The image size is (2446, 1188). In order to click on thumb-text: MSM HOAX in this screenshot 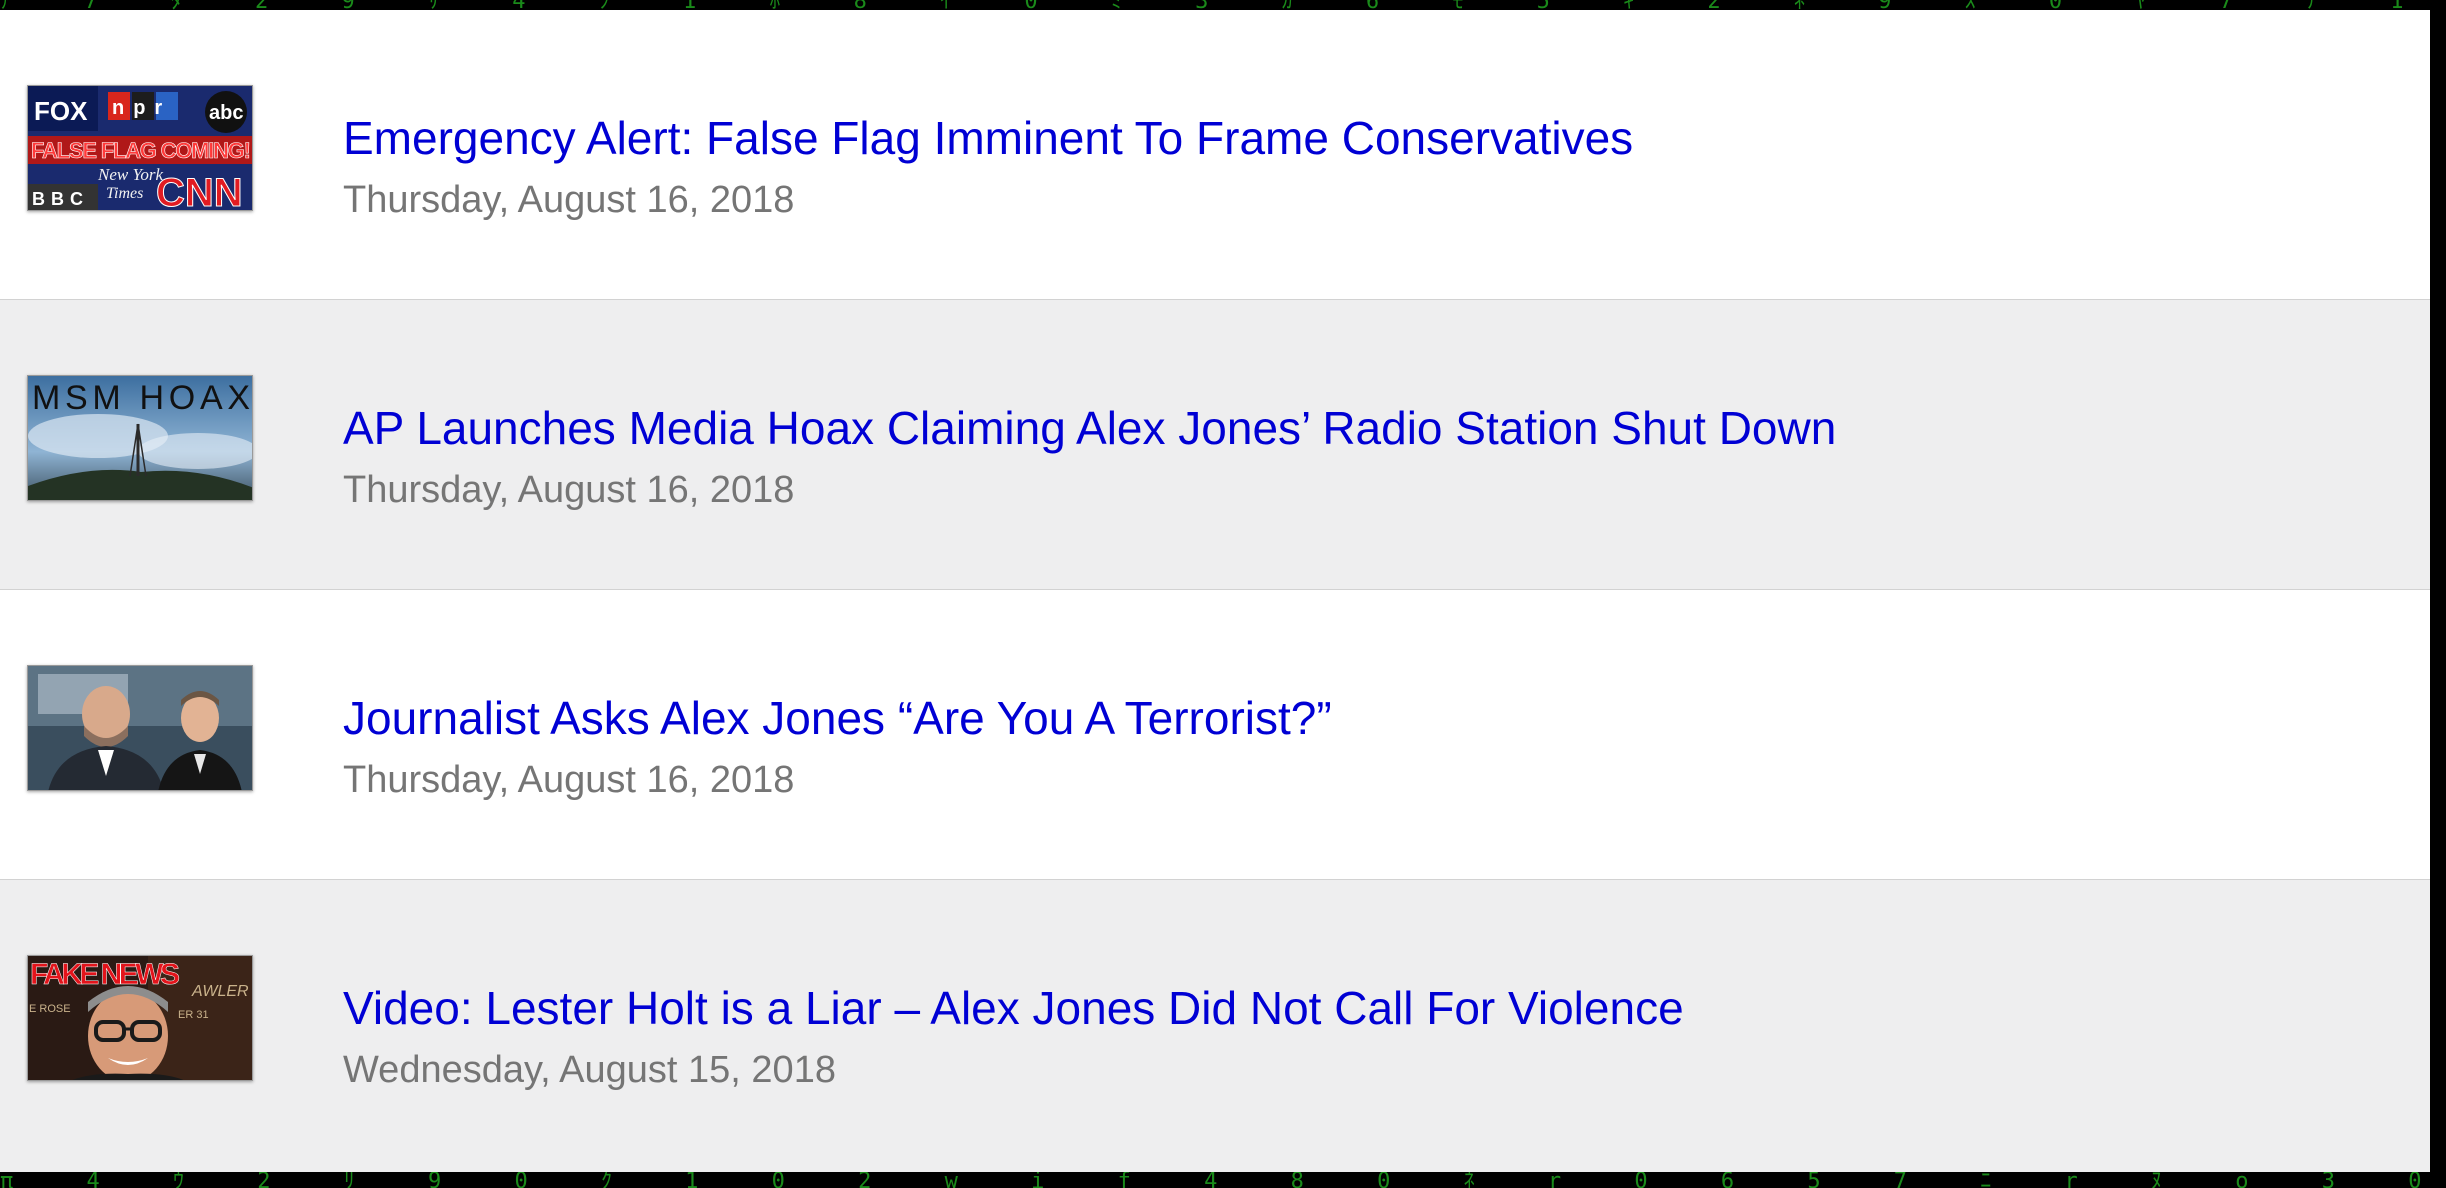, I will do `click(141, 398)`.